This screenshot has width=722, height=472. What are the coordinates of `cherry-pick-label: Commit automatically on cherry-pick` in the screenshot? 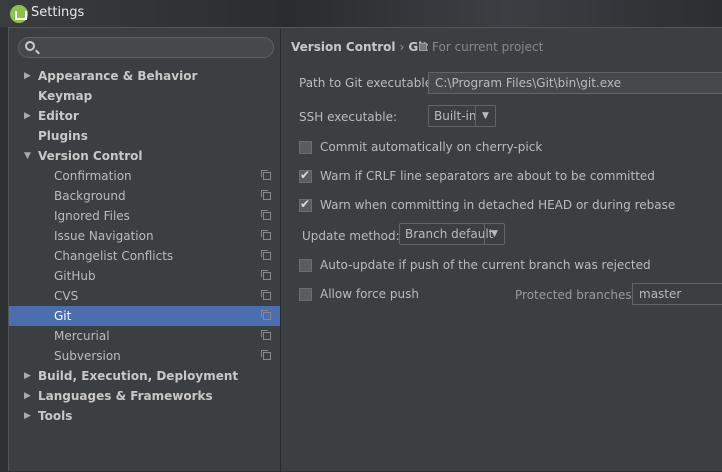 It's located at (431, 147).